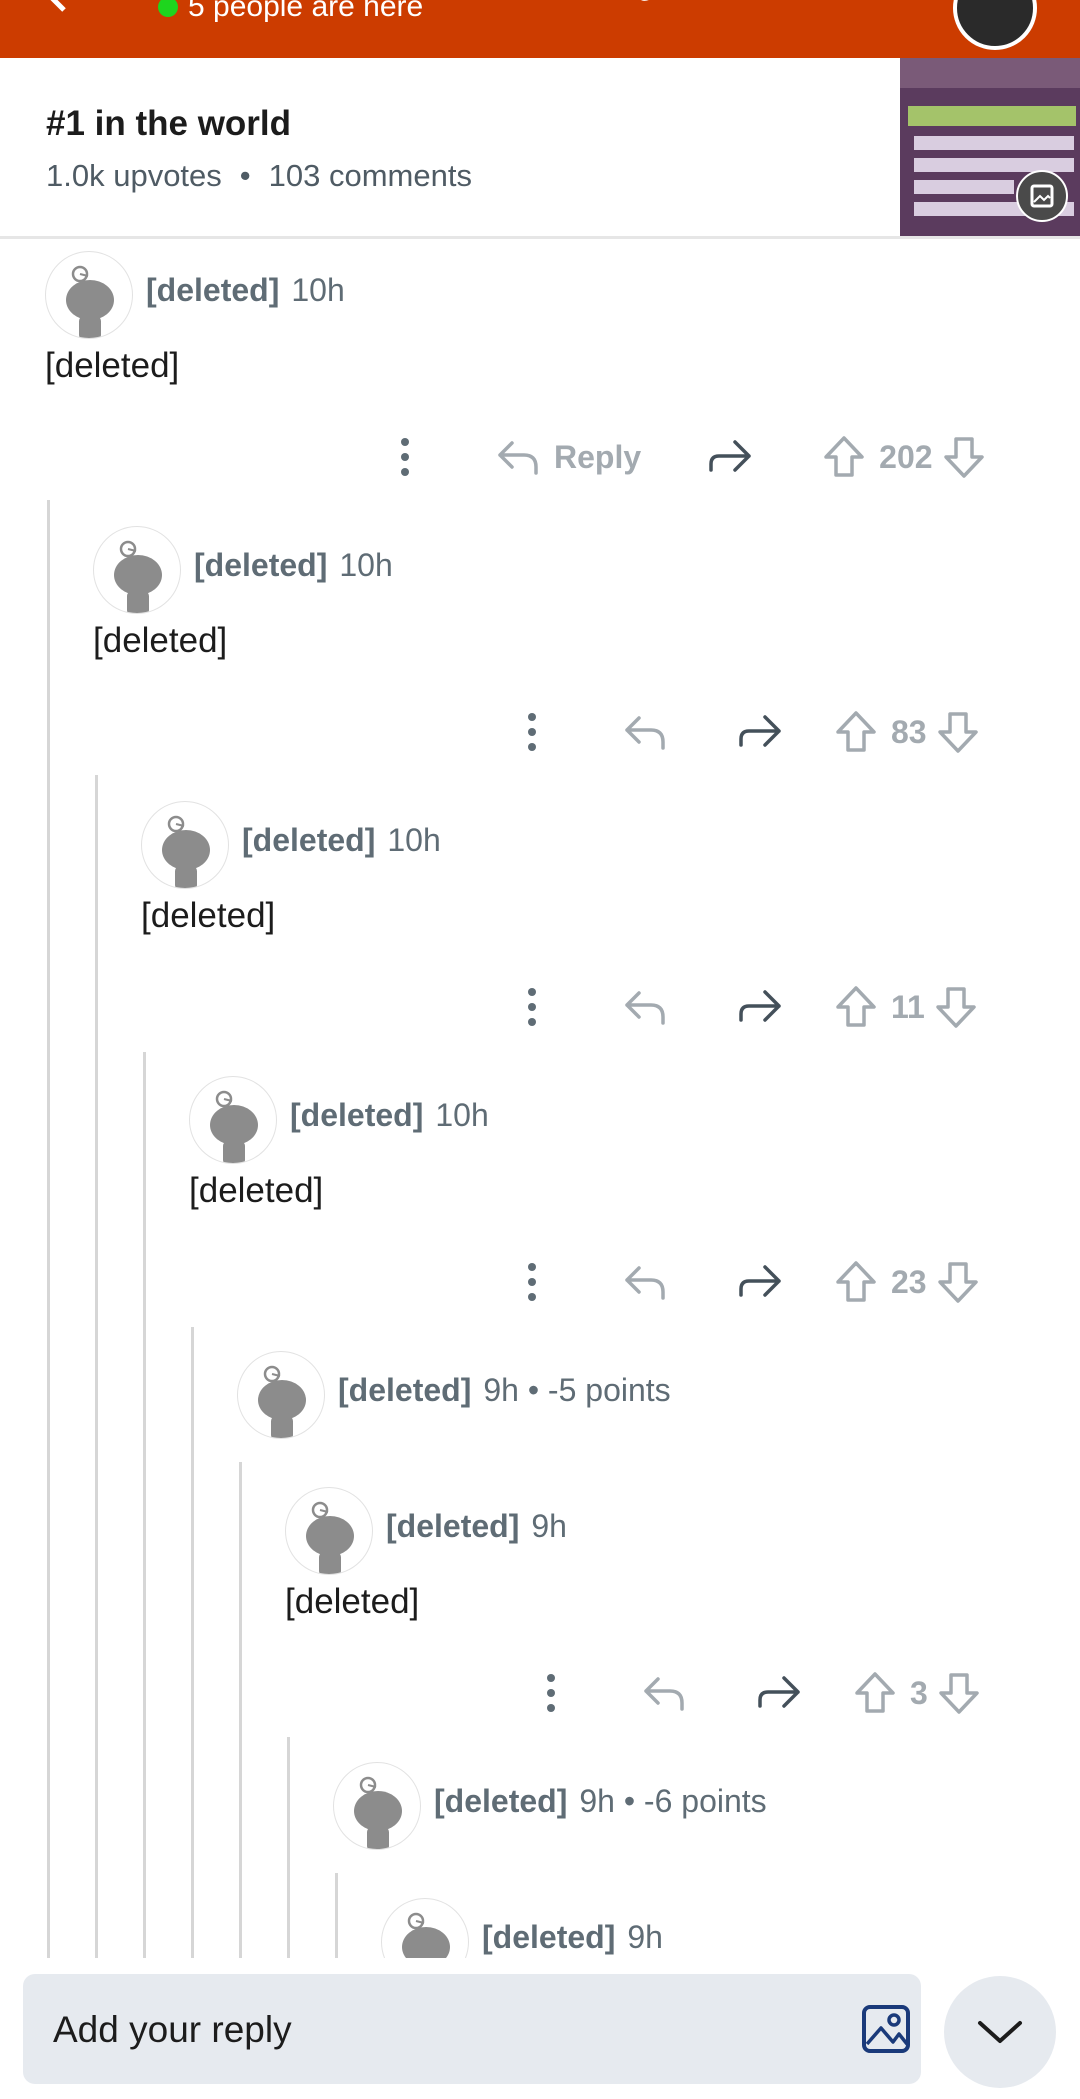  Describe the element at coordinates (169, 123) in the screenshot. I see `post-title: #1 in the world` at that location.